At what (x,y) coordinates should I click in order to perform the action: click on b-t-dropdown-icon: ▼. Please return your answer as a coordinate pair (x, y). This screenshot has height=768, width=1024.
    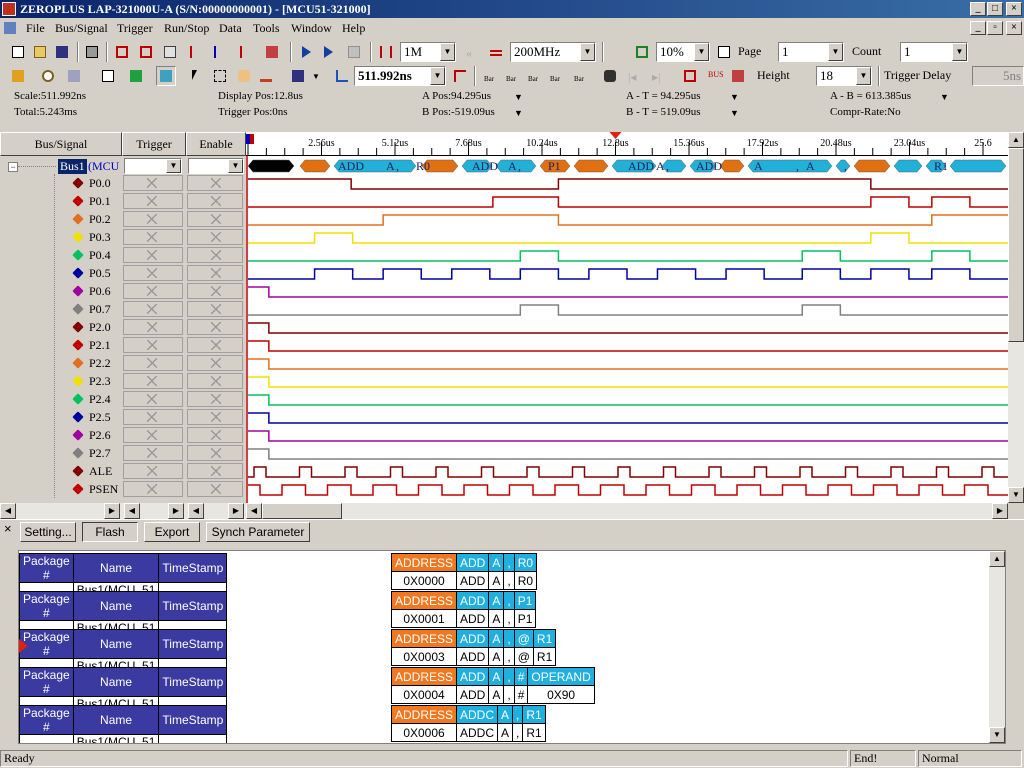
    Looking at the image, I should click on (734, 113).